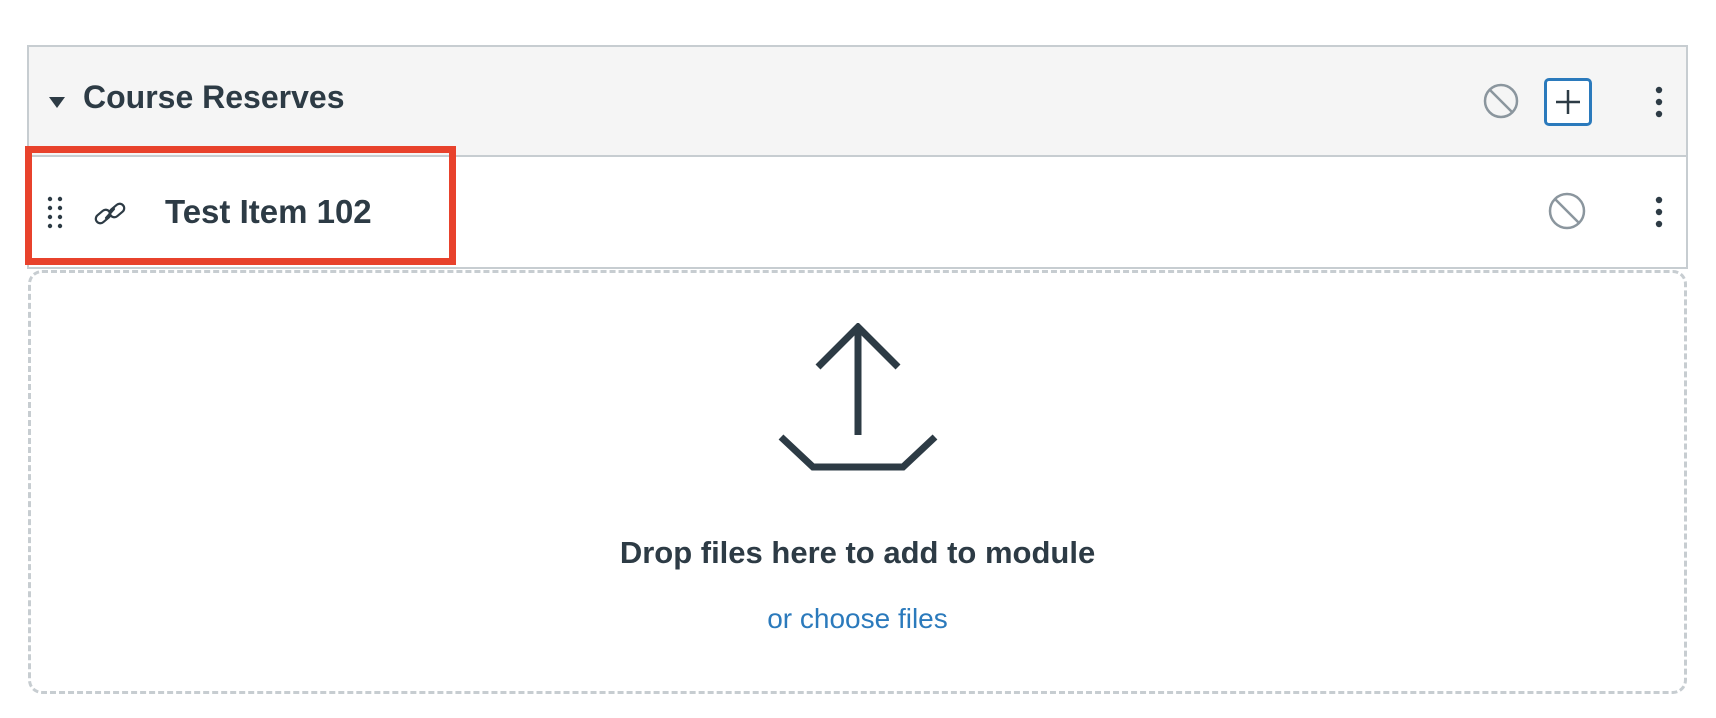  What do you see at coordinates (57, 102) in the screenshot?
I see `caret-down-icon` at bounding box center [57, 102].